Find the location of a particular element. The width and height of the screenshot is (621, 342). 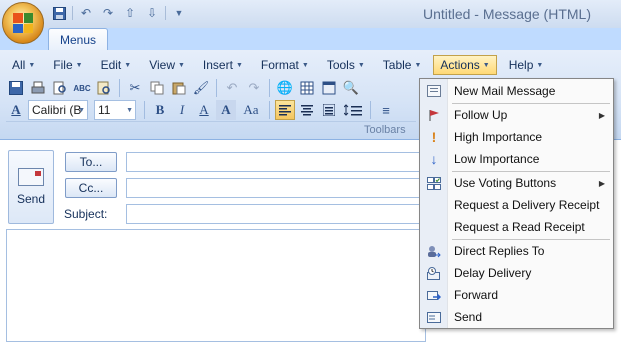

format-painter-icon: 🖌 is located at coordinates (201, 88).